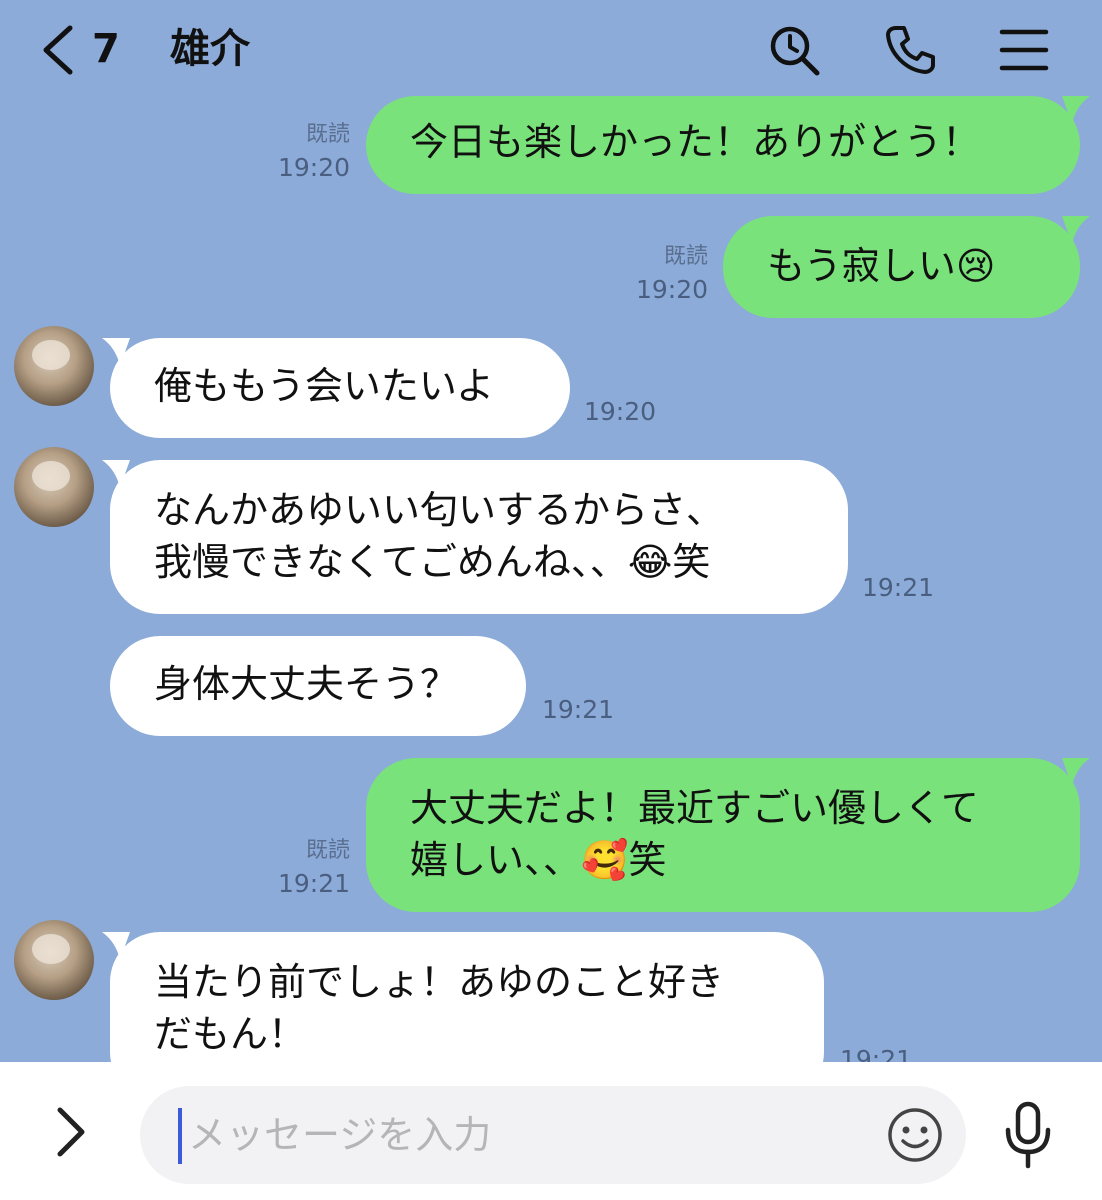 This screenshot has width=1102, height=1200. I want to click on chat-header: 7 雄介, so click(551, 50).